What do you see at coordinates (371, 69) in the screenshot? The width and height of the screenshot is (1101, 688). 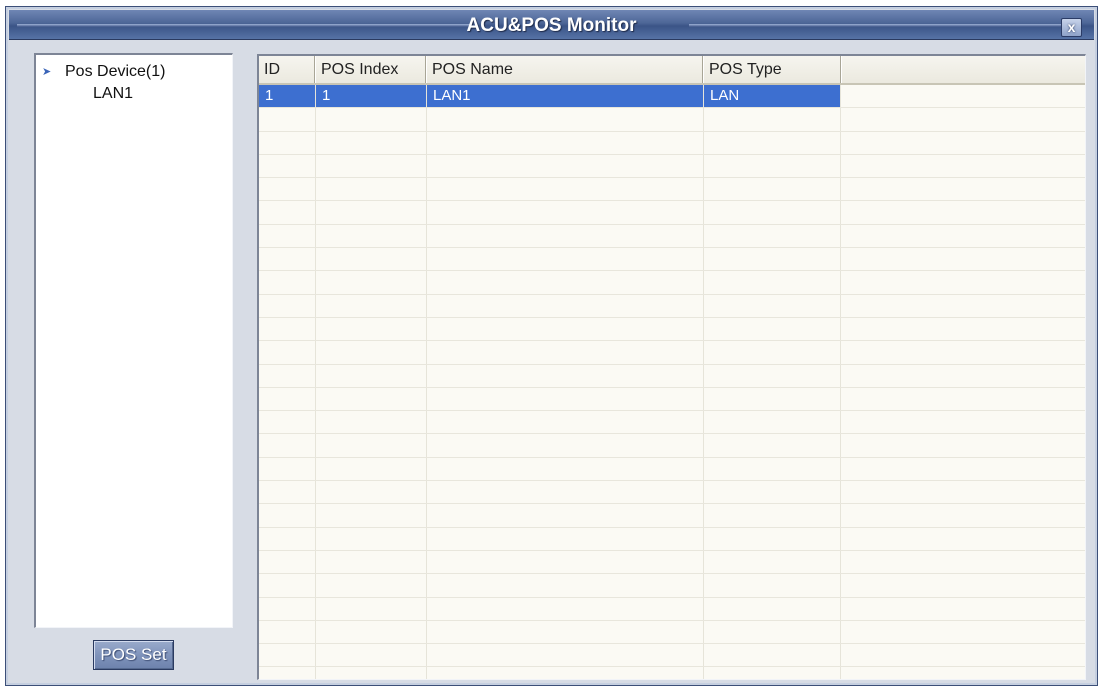 I see `column-header-pos-index: POS Index` at bounding box center [371, 69].